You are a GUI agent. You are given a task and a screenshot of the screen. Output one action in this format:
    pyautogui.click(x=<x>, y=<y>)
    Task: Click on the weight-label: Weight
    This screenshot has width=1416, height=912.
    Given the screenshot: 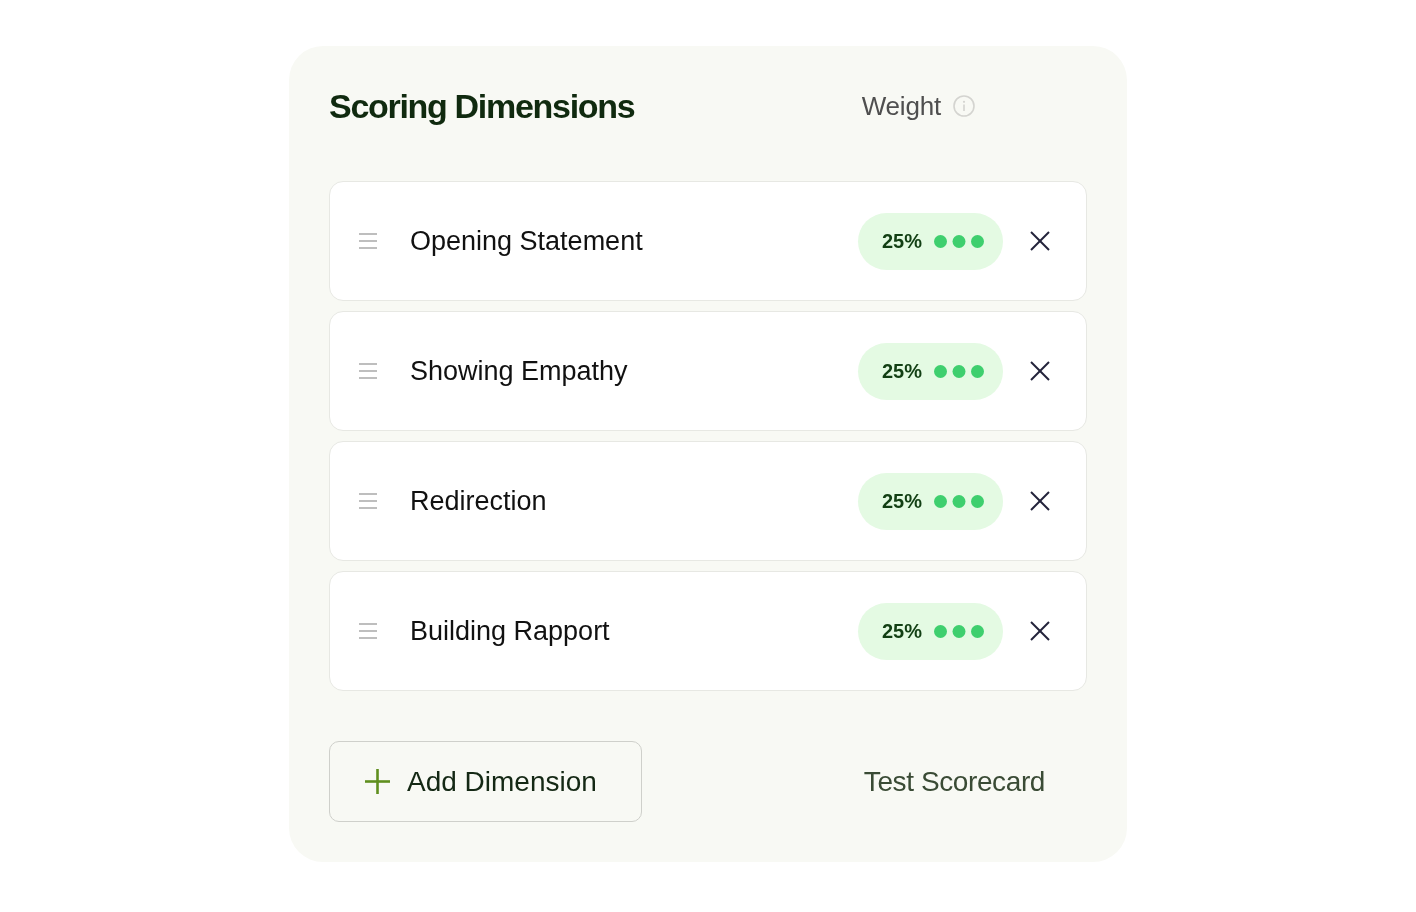 What is the action you would take?
    pyautogui.click(x=901, y=106)
    